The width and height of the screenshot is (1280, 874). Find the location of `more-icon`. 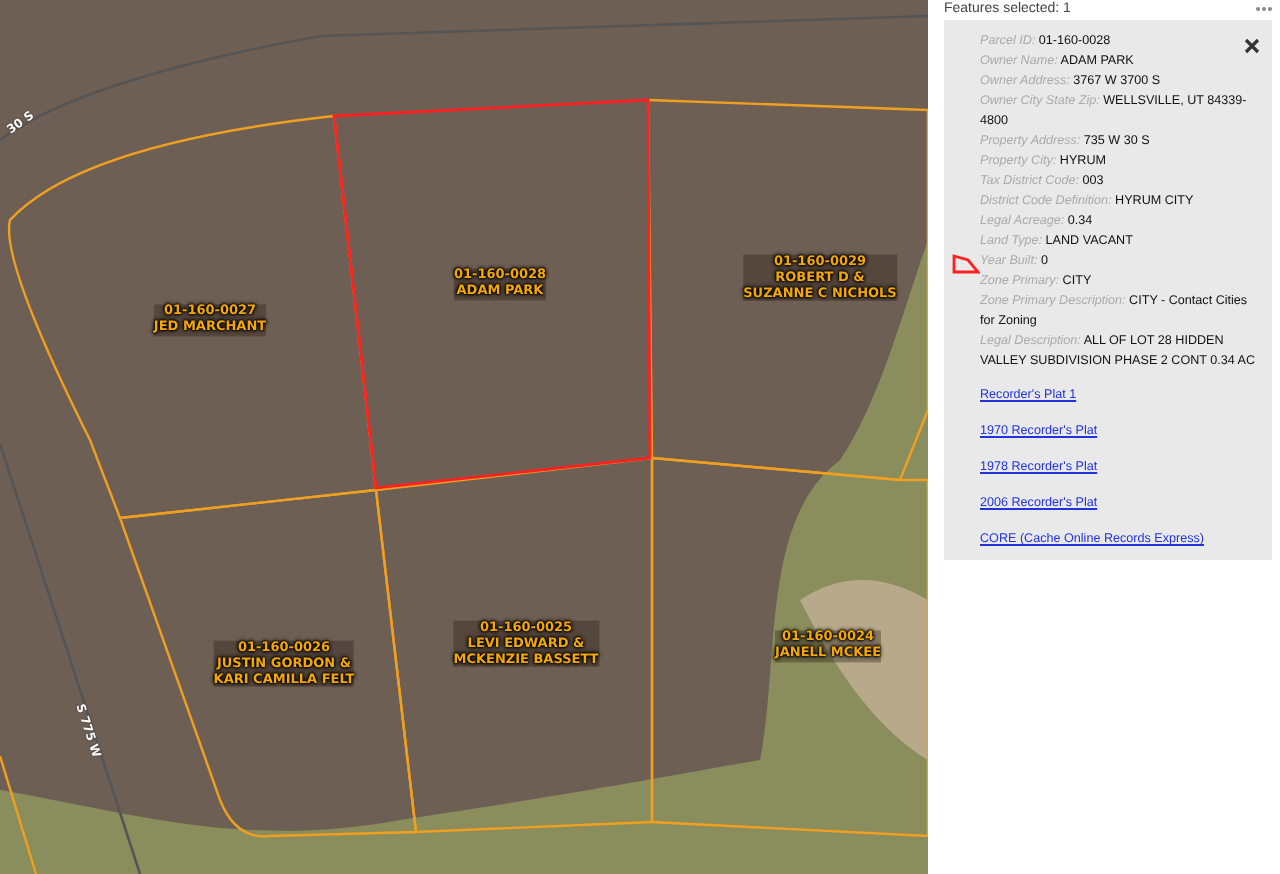

more-icon is located at coordinates (1264, 9).